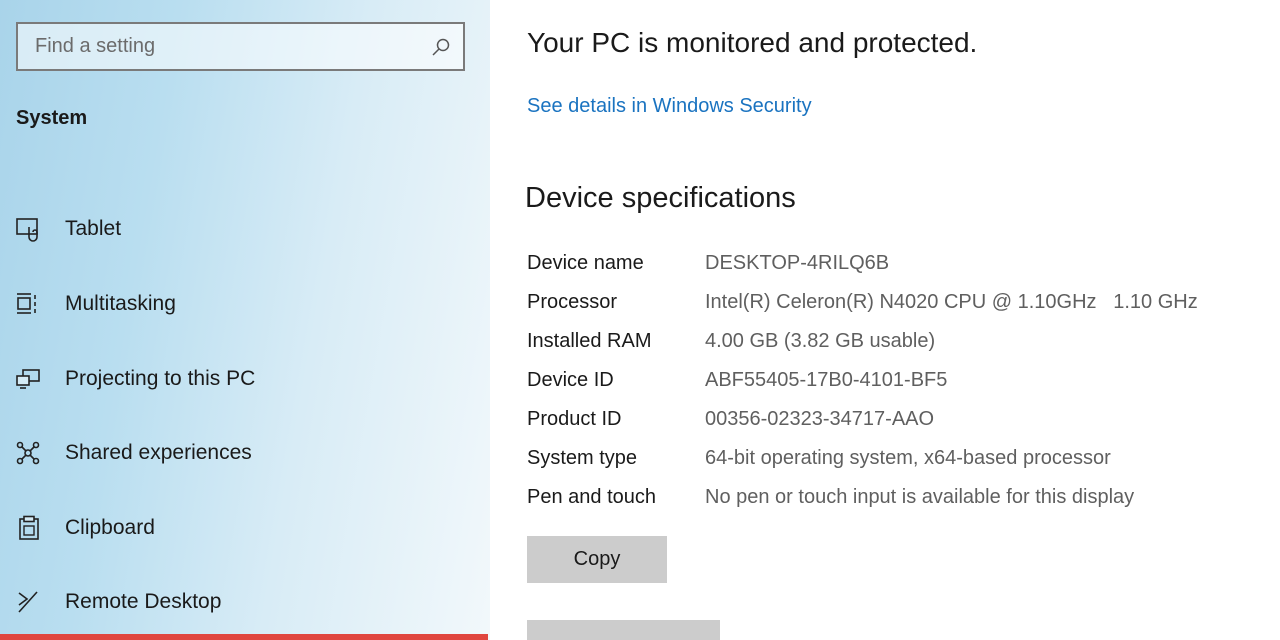 The image size is (1280, 640). Describe the element at coordinates (245, 229) in the screenshot. I see `sidebar-item-tablet: Tablet` at that location.